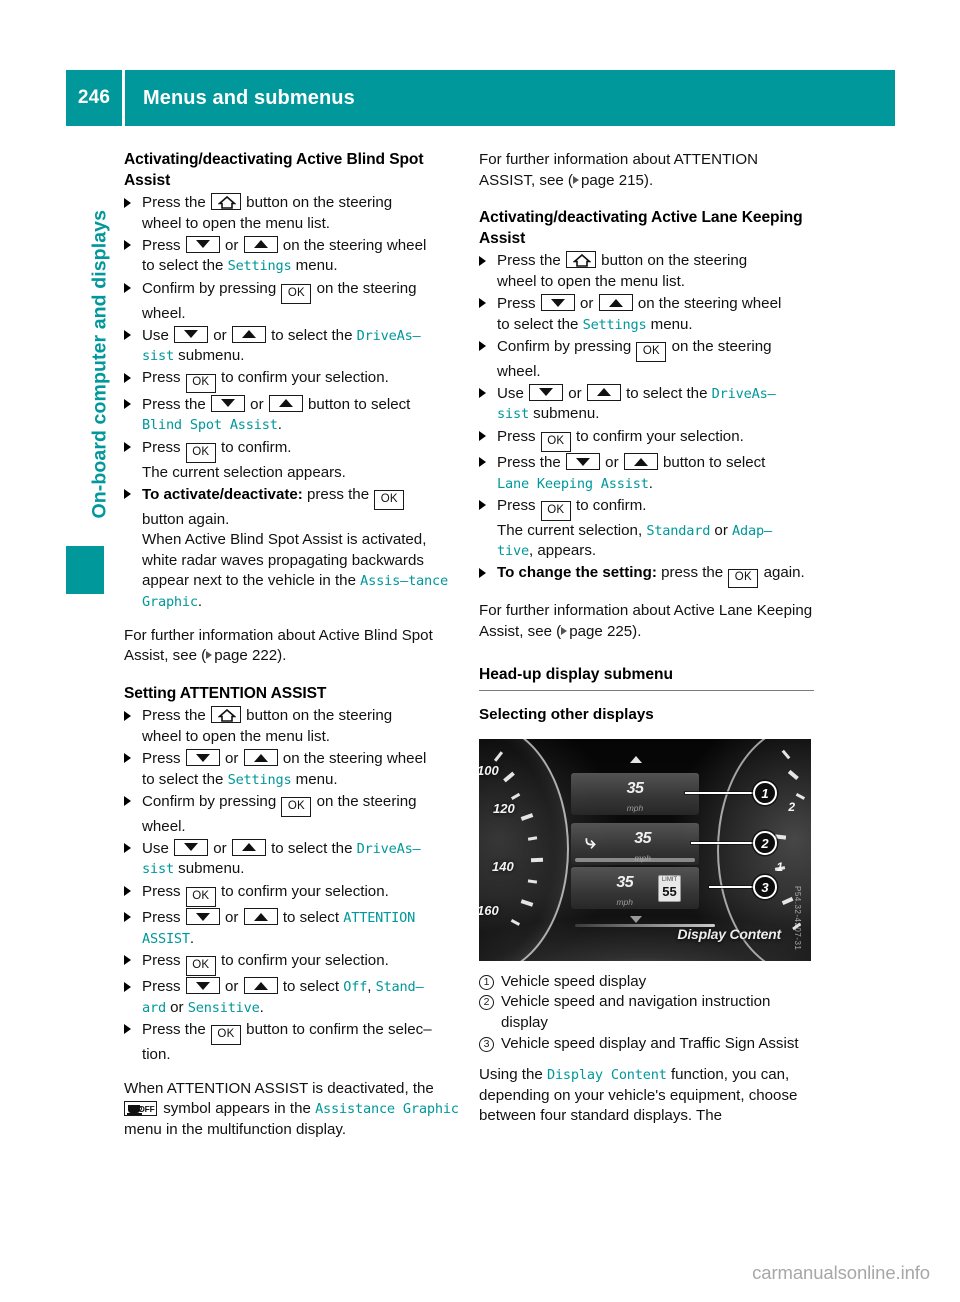  I want to click on note-text-post: menu in the multifunction display., so click(235, 1129).